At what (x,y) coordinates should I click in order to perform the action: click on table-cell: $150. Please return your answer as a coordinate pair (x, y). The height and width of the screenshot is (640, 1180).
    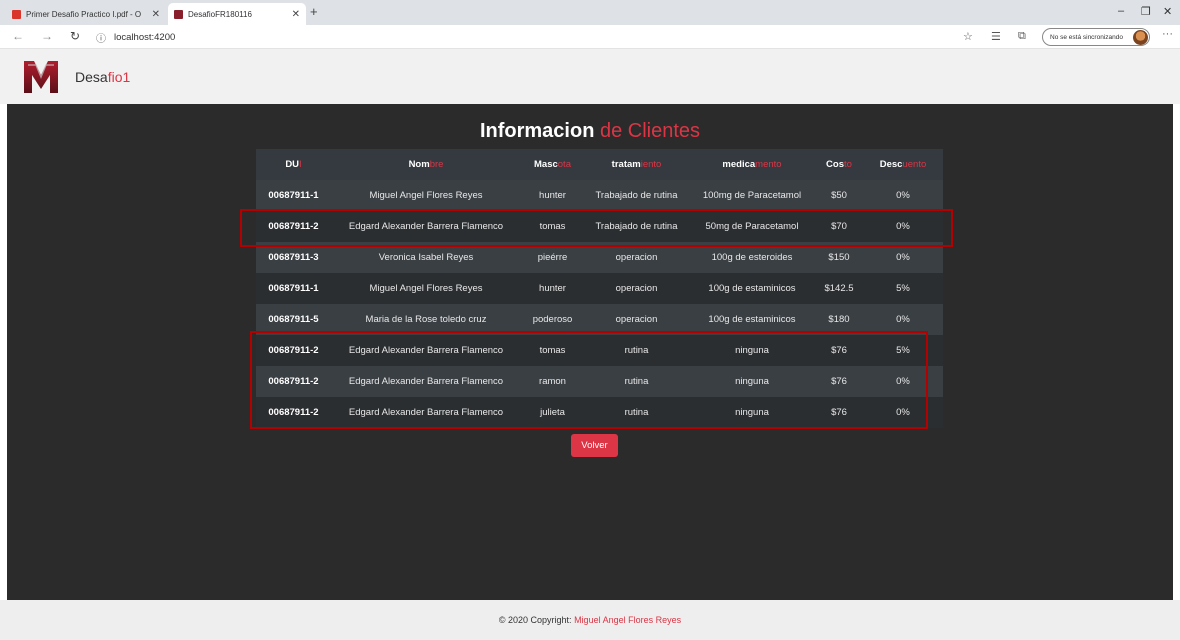
    Looking at the image, I should click on (839, 257).